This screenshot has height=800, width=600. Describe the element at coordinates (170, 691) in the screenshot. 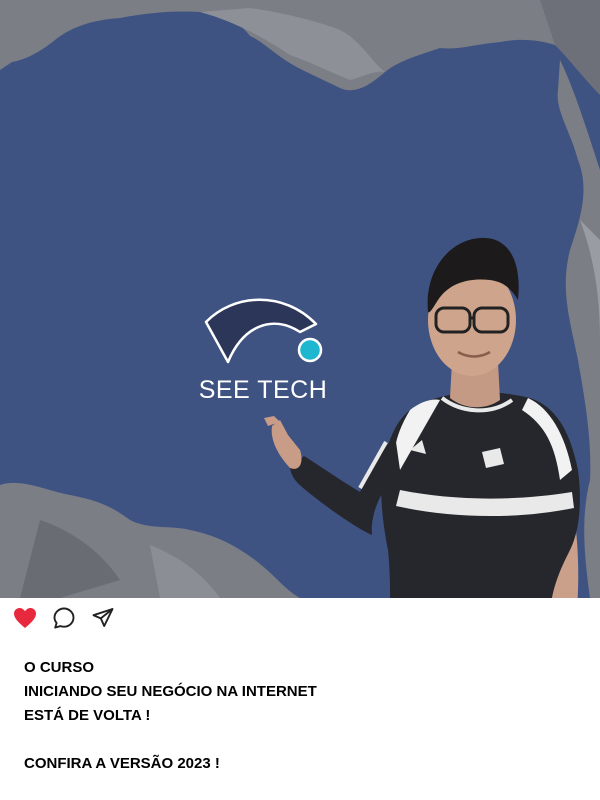

I see `caption-line-2: INICIANDO SEU NEGÓCIO NA INTERNET` at that location.